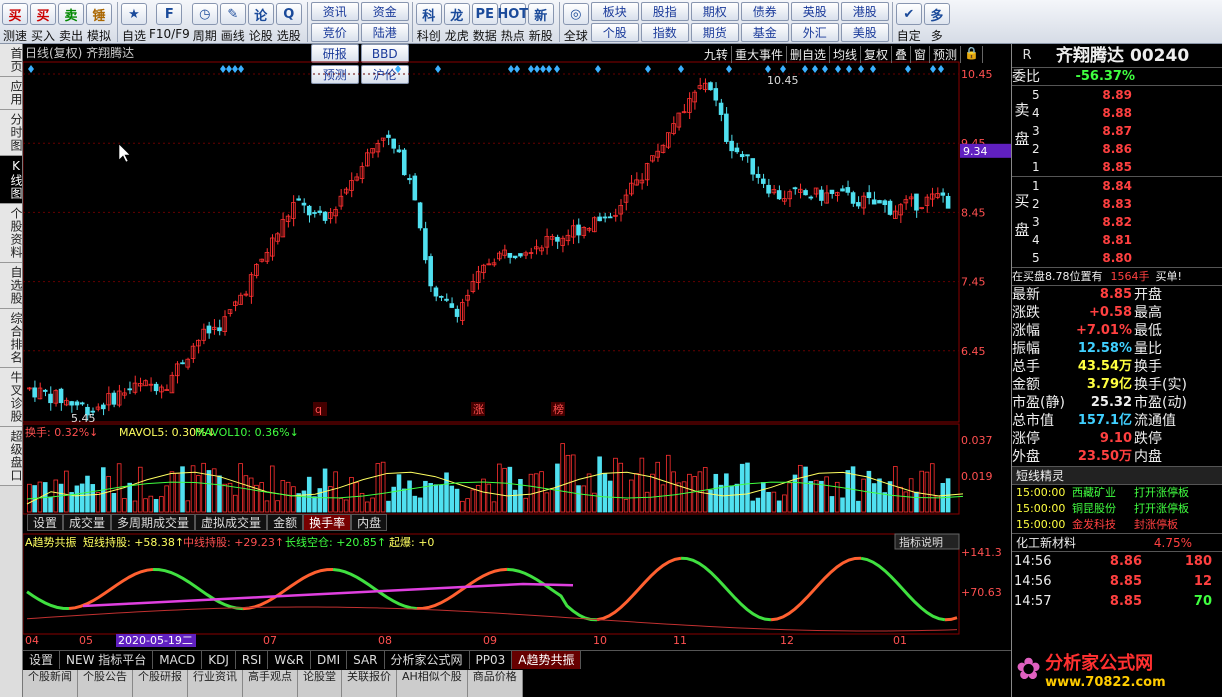 This screenshot has height=697, width=1222. What do you see at coordinates (427, 660) in the screenshot?
I see `indicator-tab: 分析家公式网` at bounding box center [427, 660].